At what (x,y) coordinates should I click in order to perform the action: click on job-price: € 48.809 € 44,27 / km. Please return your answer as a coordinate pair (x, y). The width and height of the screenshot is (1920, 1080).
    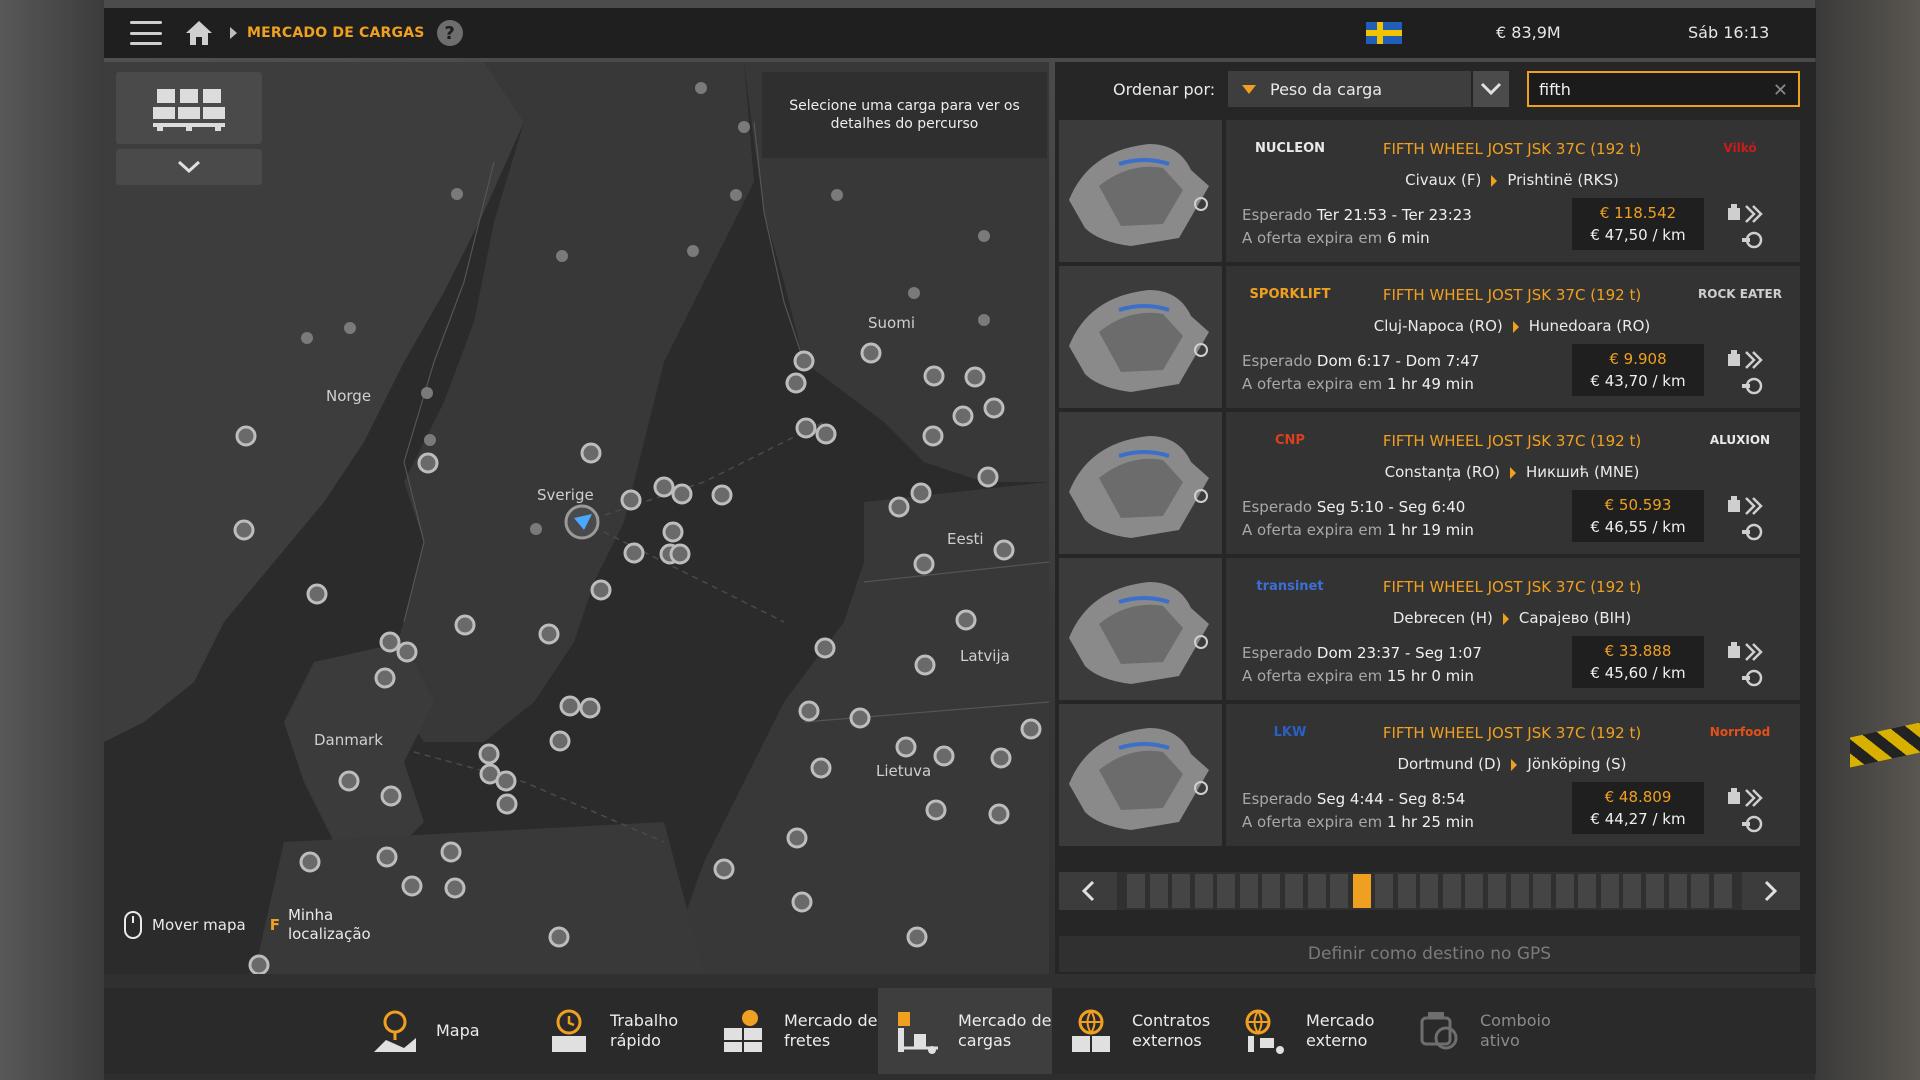
    Looking at the image, I should click on (1638, 808).